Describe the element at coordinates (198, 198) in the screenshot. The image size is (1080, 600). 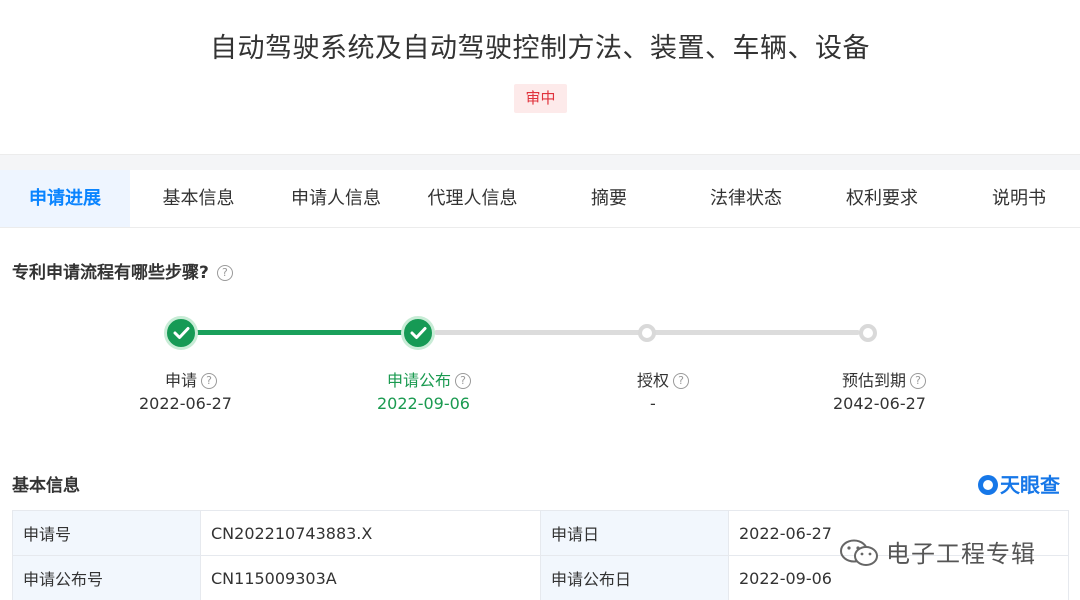
I see `tab-basic-info: 基本信息` at that location.